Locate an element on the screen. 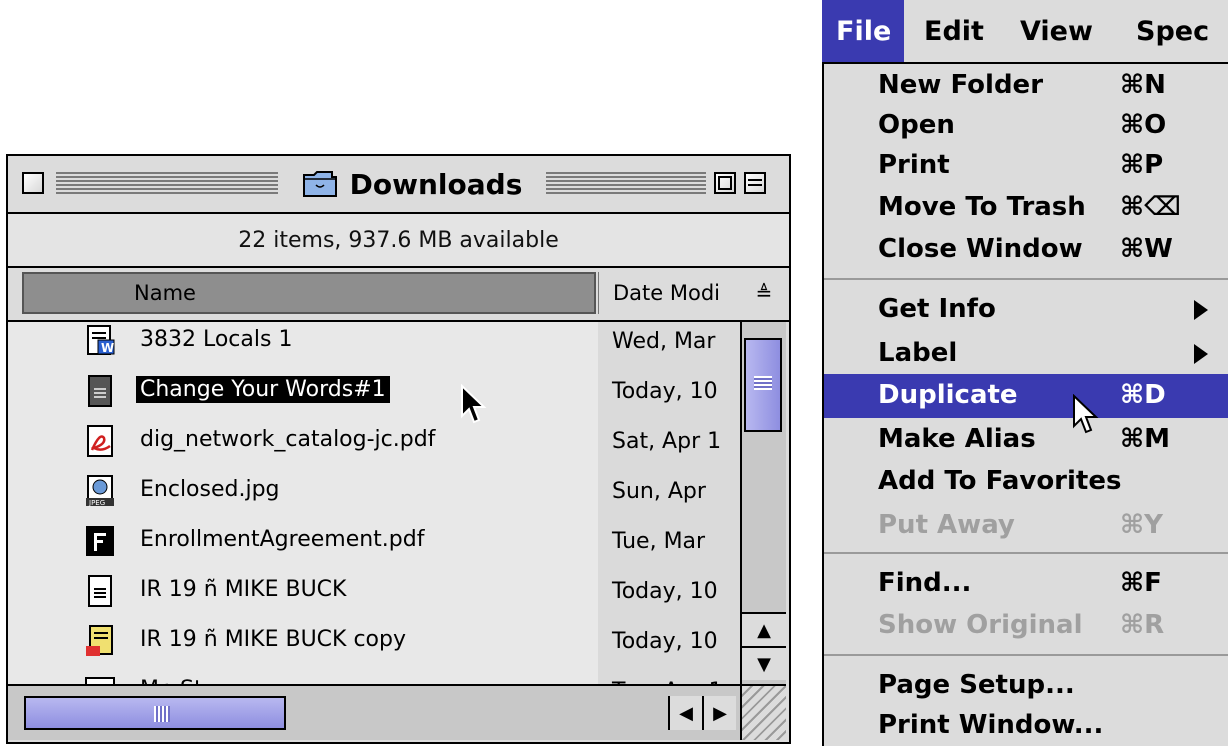  menu-item-shortcut: ⌘R is located at coordinates (1142, 625).